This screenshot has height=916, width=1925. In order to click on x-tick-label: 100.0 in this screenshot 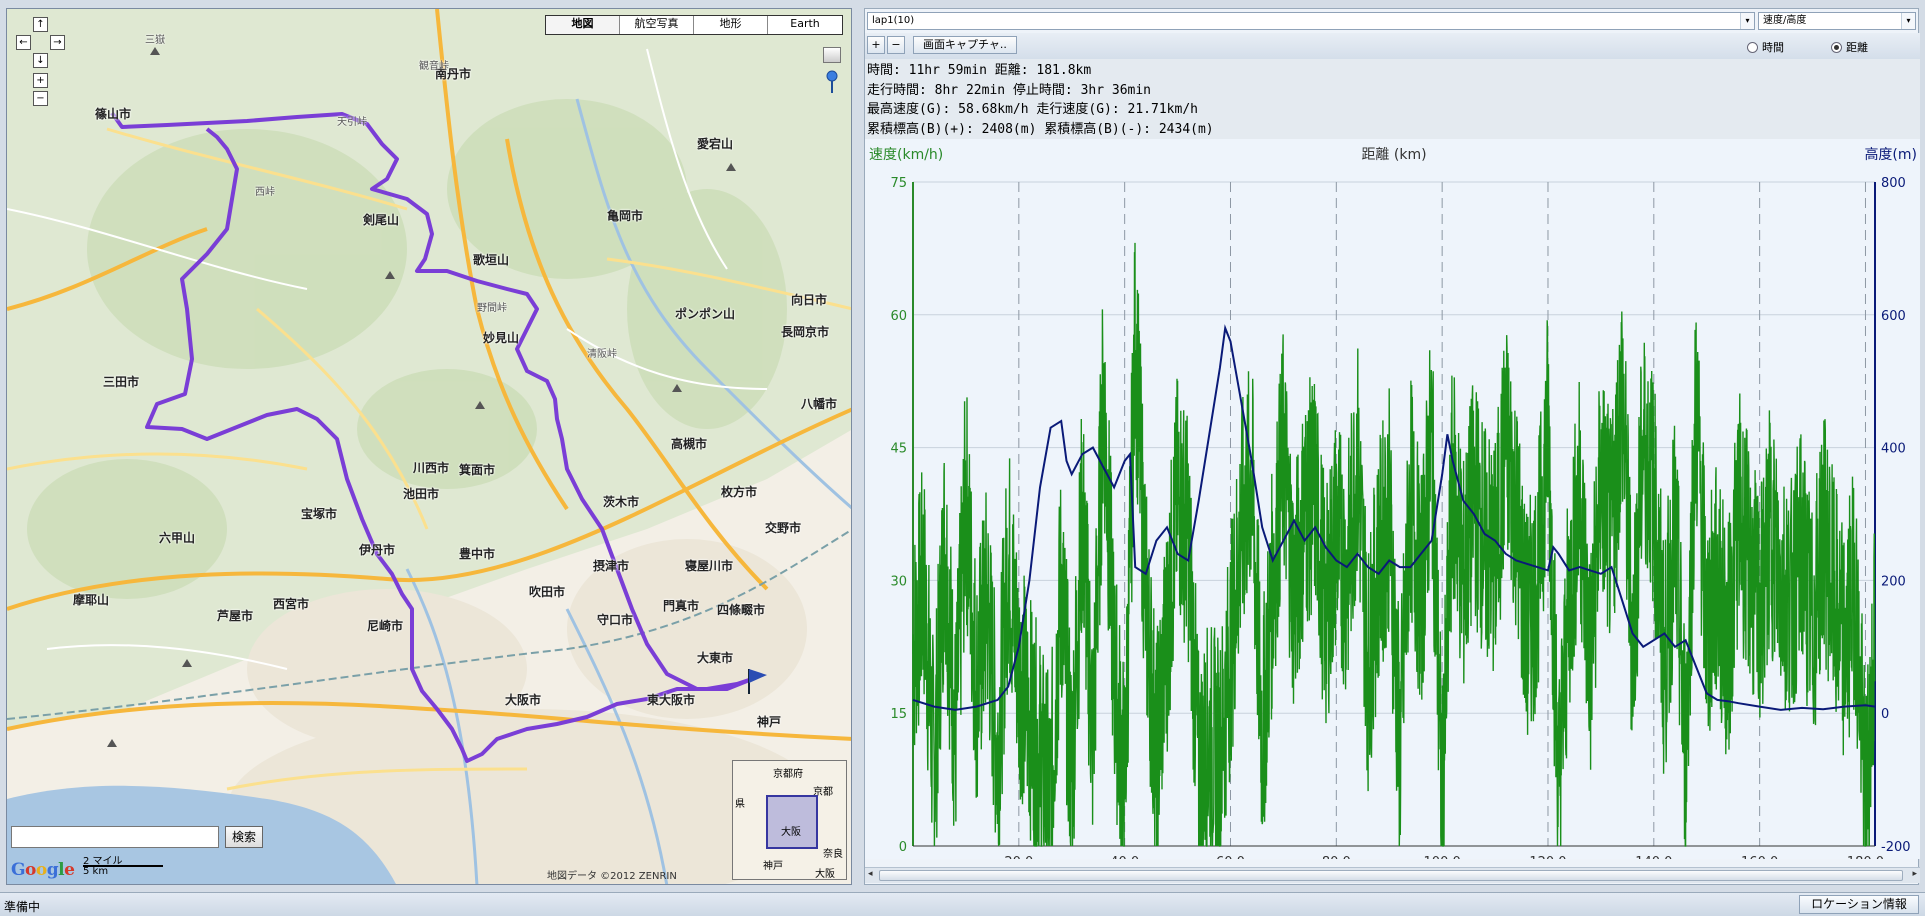, I will do `click(1442, 857)`.